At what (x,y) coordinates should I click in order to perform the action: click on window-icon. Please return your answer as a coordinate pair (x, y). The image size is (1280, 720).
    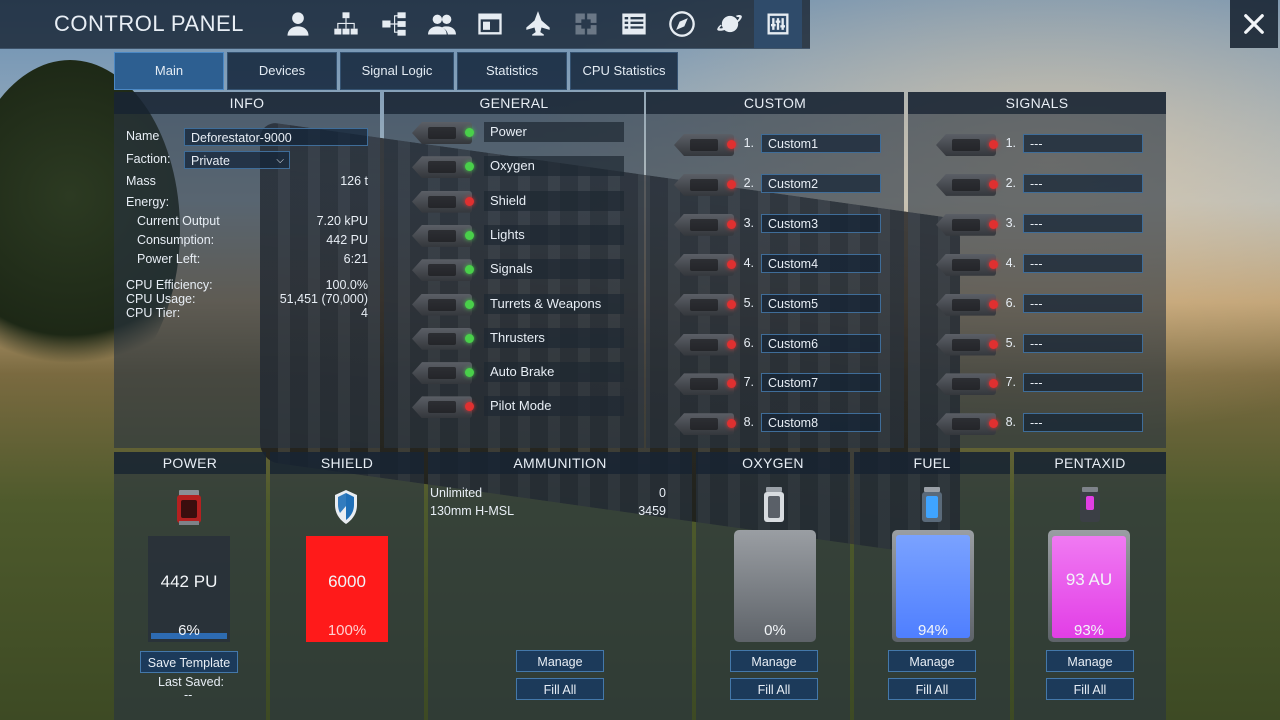
    Looking at the image, I should click on (490, 24).